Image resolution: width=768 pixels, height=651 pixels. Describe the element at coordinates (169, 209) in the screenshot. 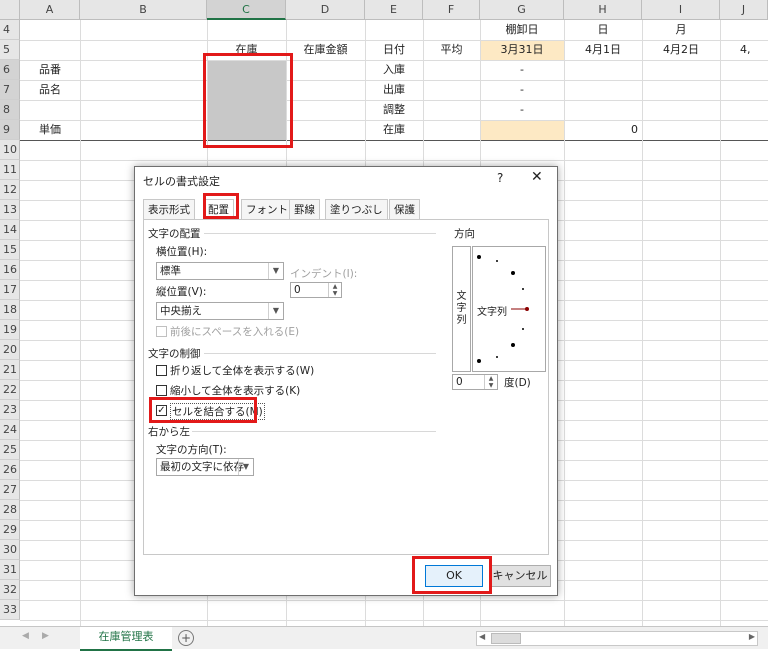

I see `tab-number: 表示形式` at that location.